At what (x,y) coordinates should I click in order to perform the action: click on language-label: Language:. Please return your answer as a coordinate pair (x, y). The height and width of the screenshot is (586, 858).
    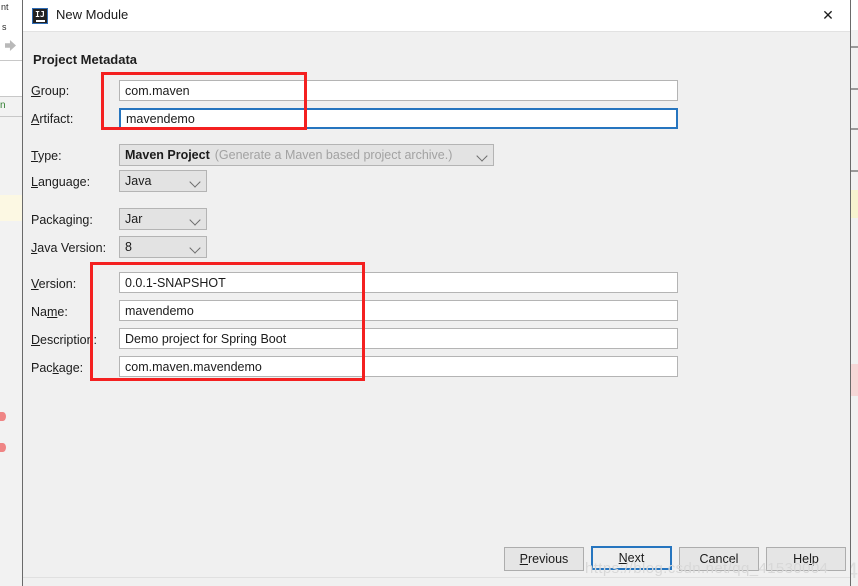
    Looking at the image, I should click on (61, 182).